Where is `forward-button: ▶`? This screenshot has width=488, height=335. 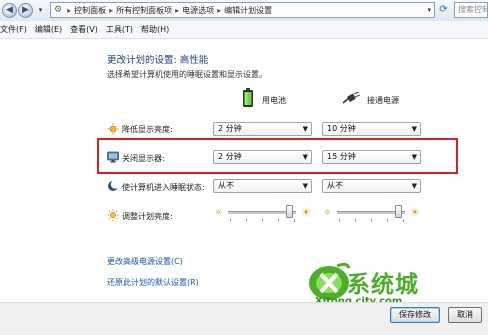 forward-button: ▶ is located at coordinates (25, 10).